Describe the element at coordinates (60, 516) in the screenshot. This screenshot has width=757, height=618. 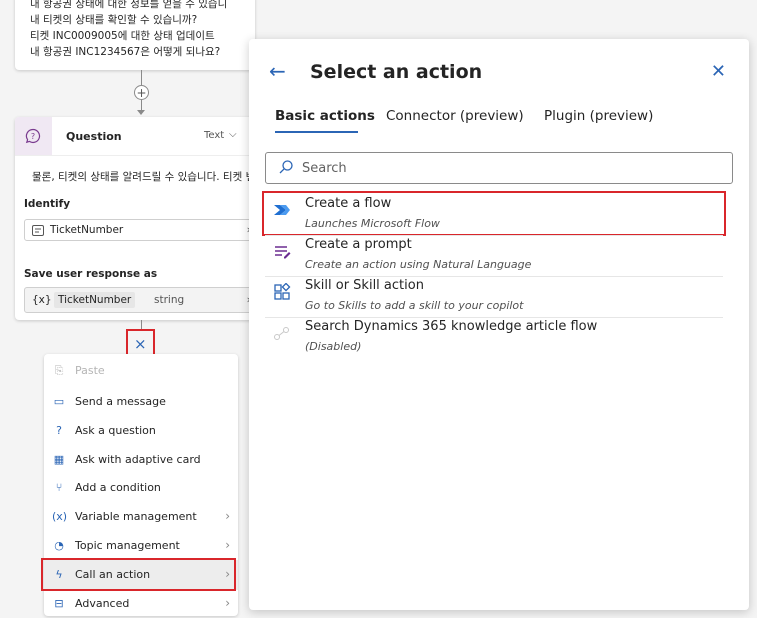
I see `variable-icon: (x)` at that location.